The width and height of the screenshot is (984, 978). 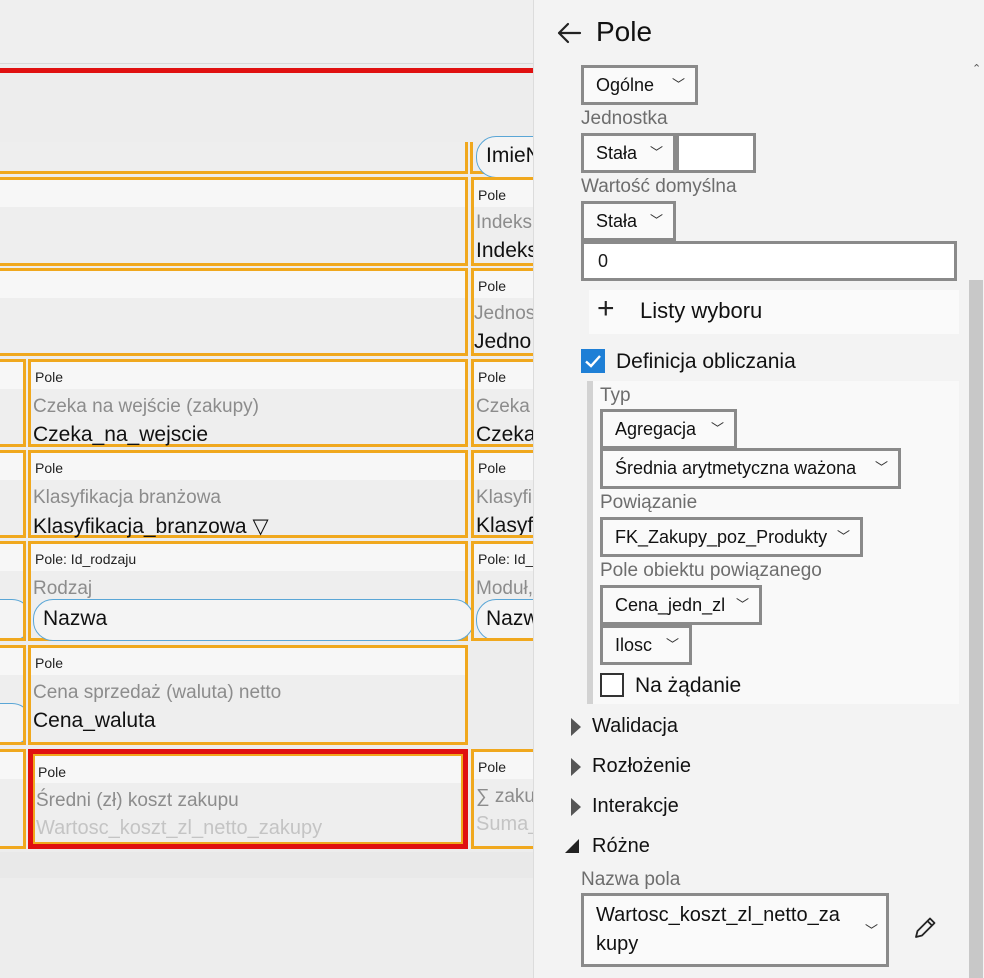 What do you see at coordinates (502, 799) in the screenshot?
I see `field-card: Pole ∑ zaku Suma_` at bounding box center [502, 799].